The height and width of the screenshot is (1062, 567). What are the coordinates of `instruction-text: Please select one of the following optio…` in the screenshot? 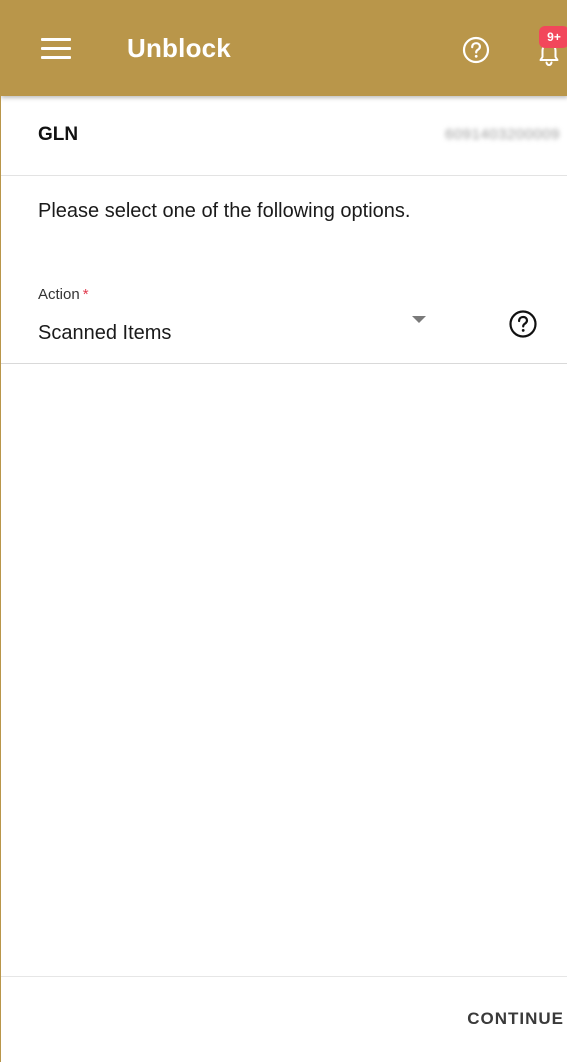 It's located at (224, 211).